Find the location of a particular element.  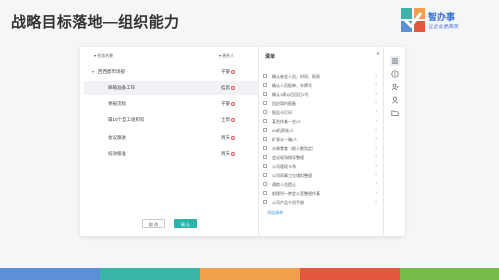

page-title: 战略目标落地—组织能力 is located at coordinates (95, 22).